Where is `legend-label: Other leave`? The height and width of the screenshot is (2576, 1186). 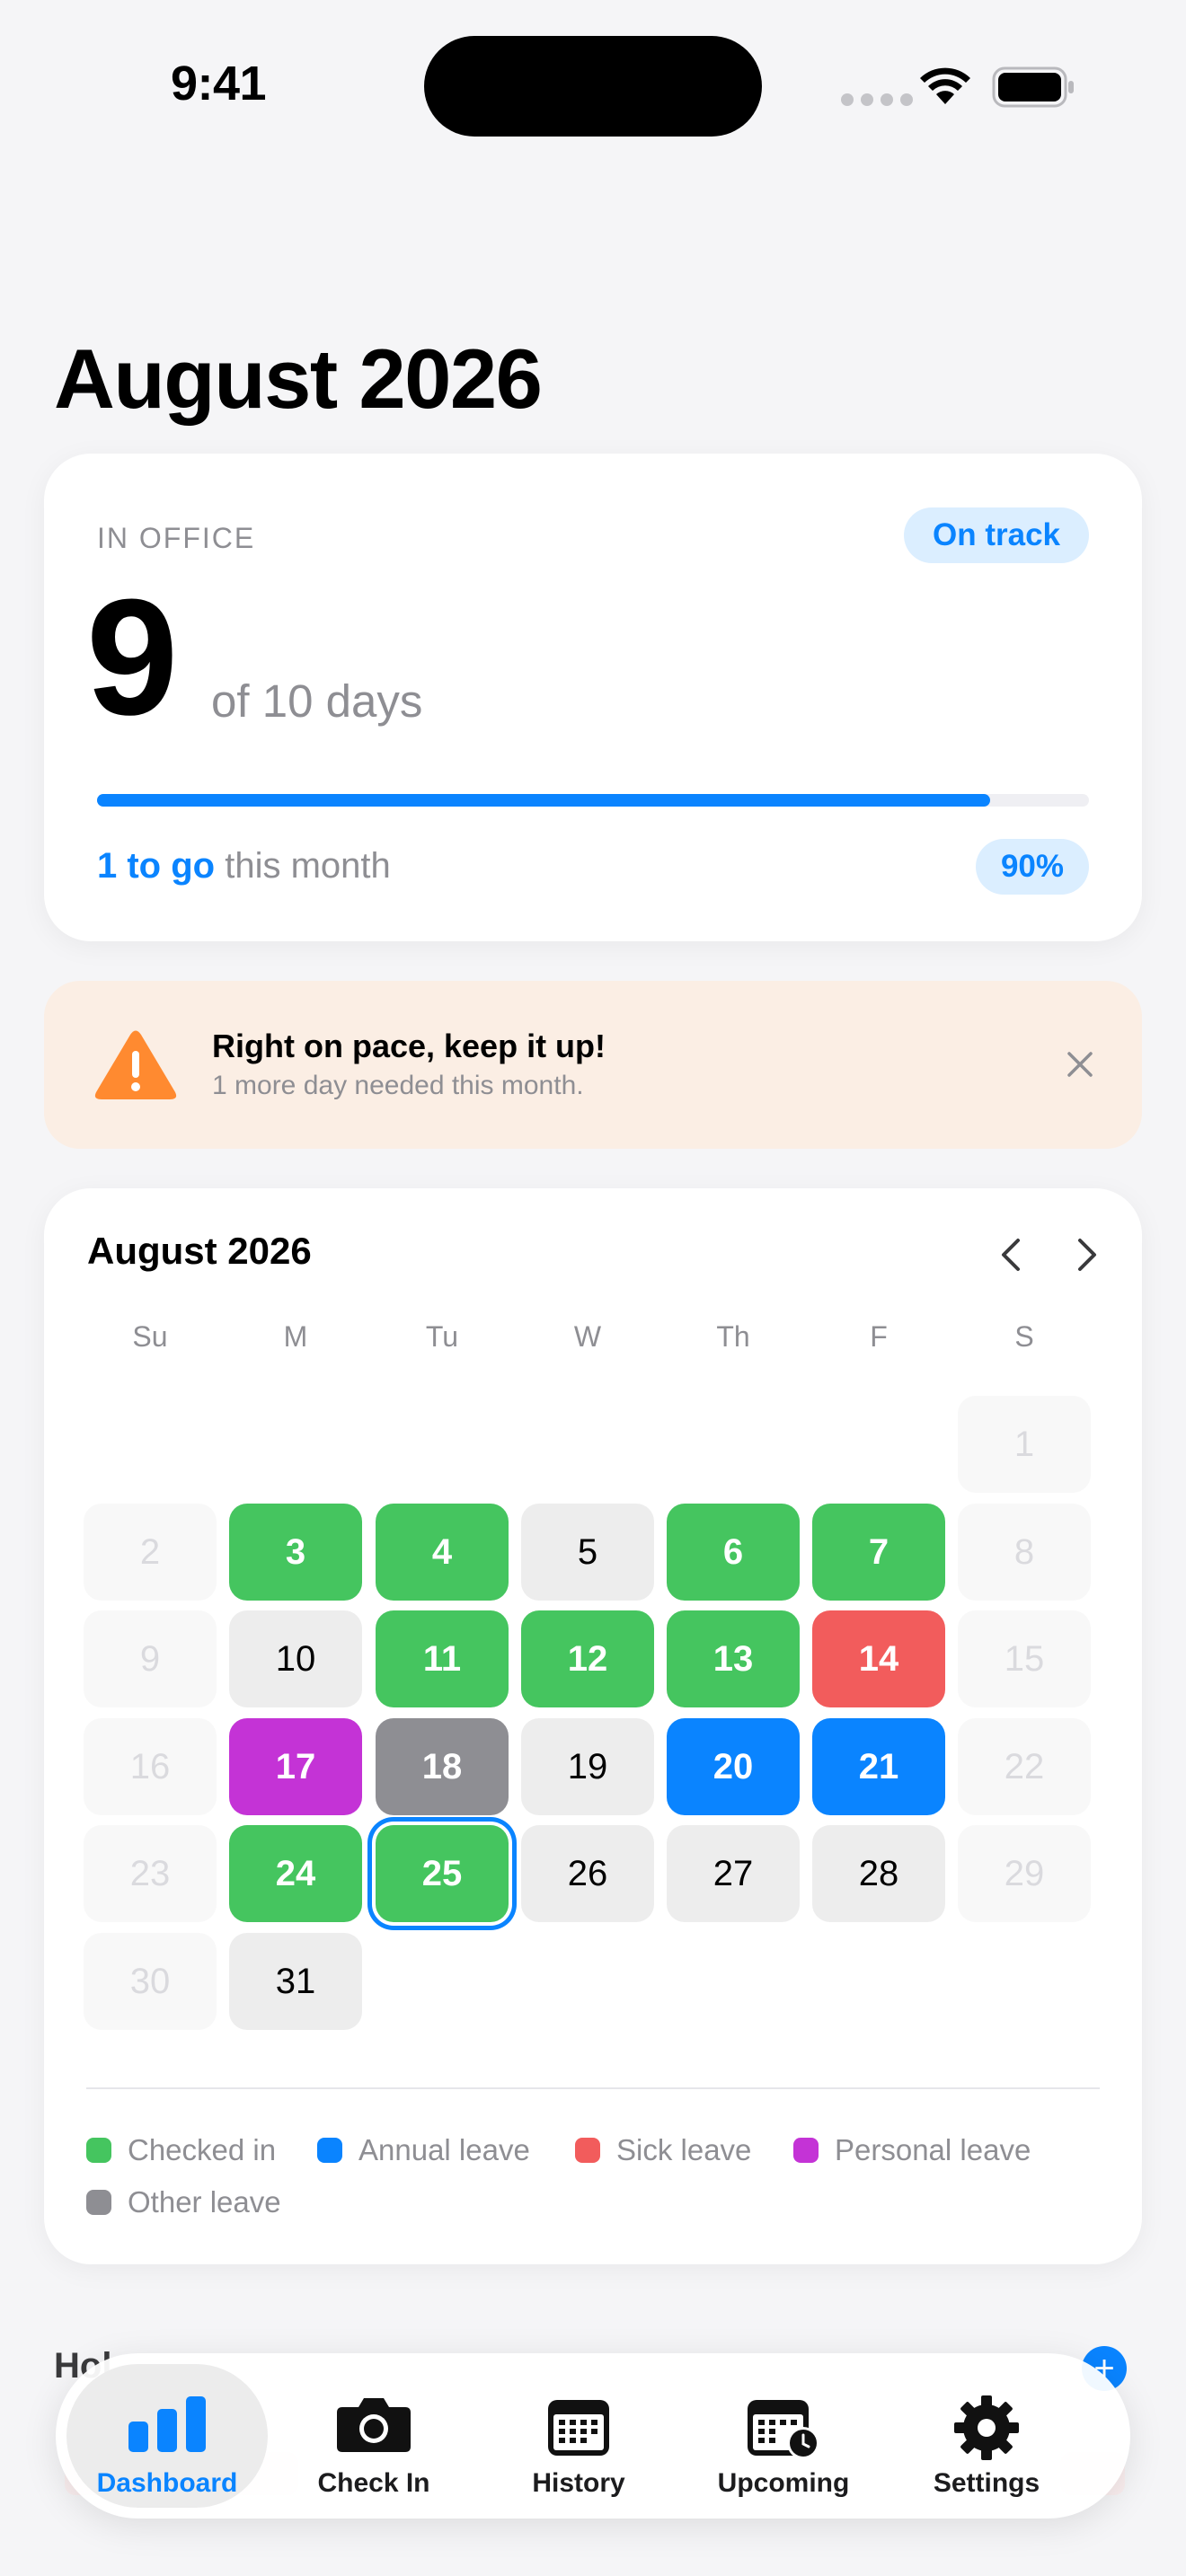 legend-label: Other leave is located at coordinates (204, 2202).